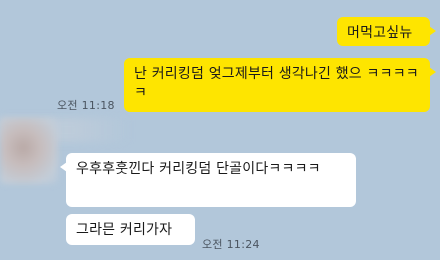 The image size is (440, 260). Describe the element at coordinates (86, 105) in the screenshot. I see `message-timestamp: 오전 11:18` at that location.